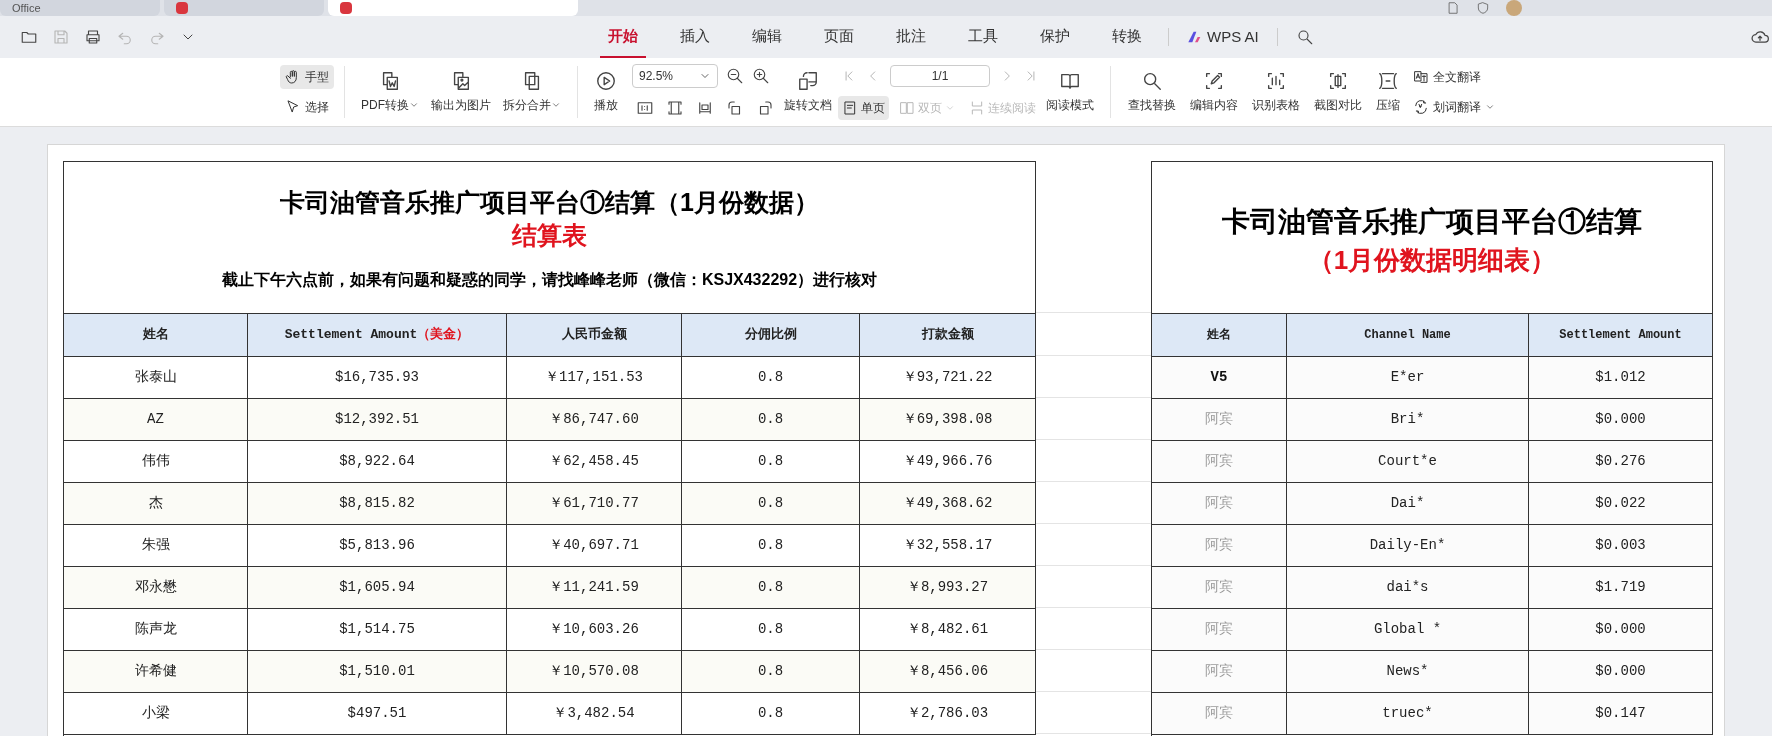 The height and width of the screenshot is (736, 1772). What do you see at coordinates (1055, 37) in the screenshot?
I see `menu-tab: 保护` at bounding box center [1055, 37].